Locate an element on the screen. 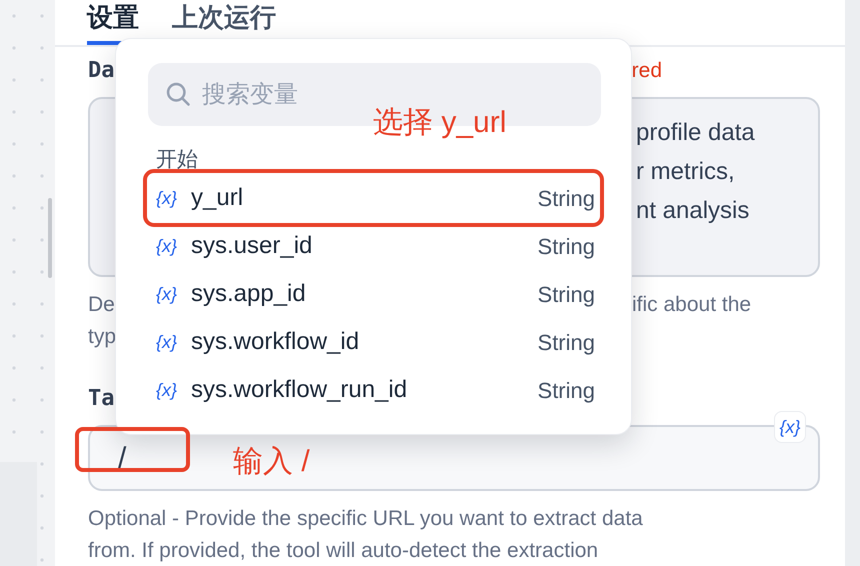 This screenshot has width=860, height=566. variable-name: sys.user_id is located at coordinates (251, 246).